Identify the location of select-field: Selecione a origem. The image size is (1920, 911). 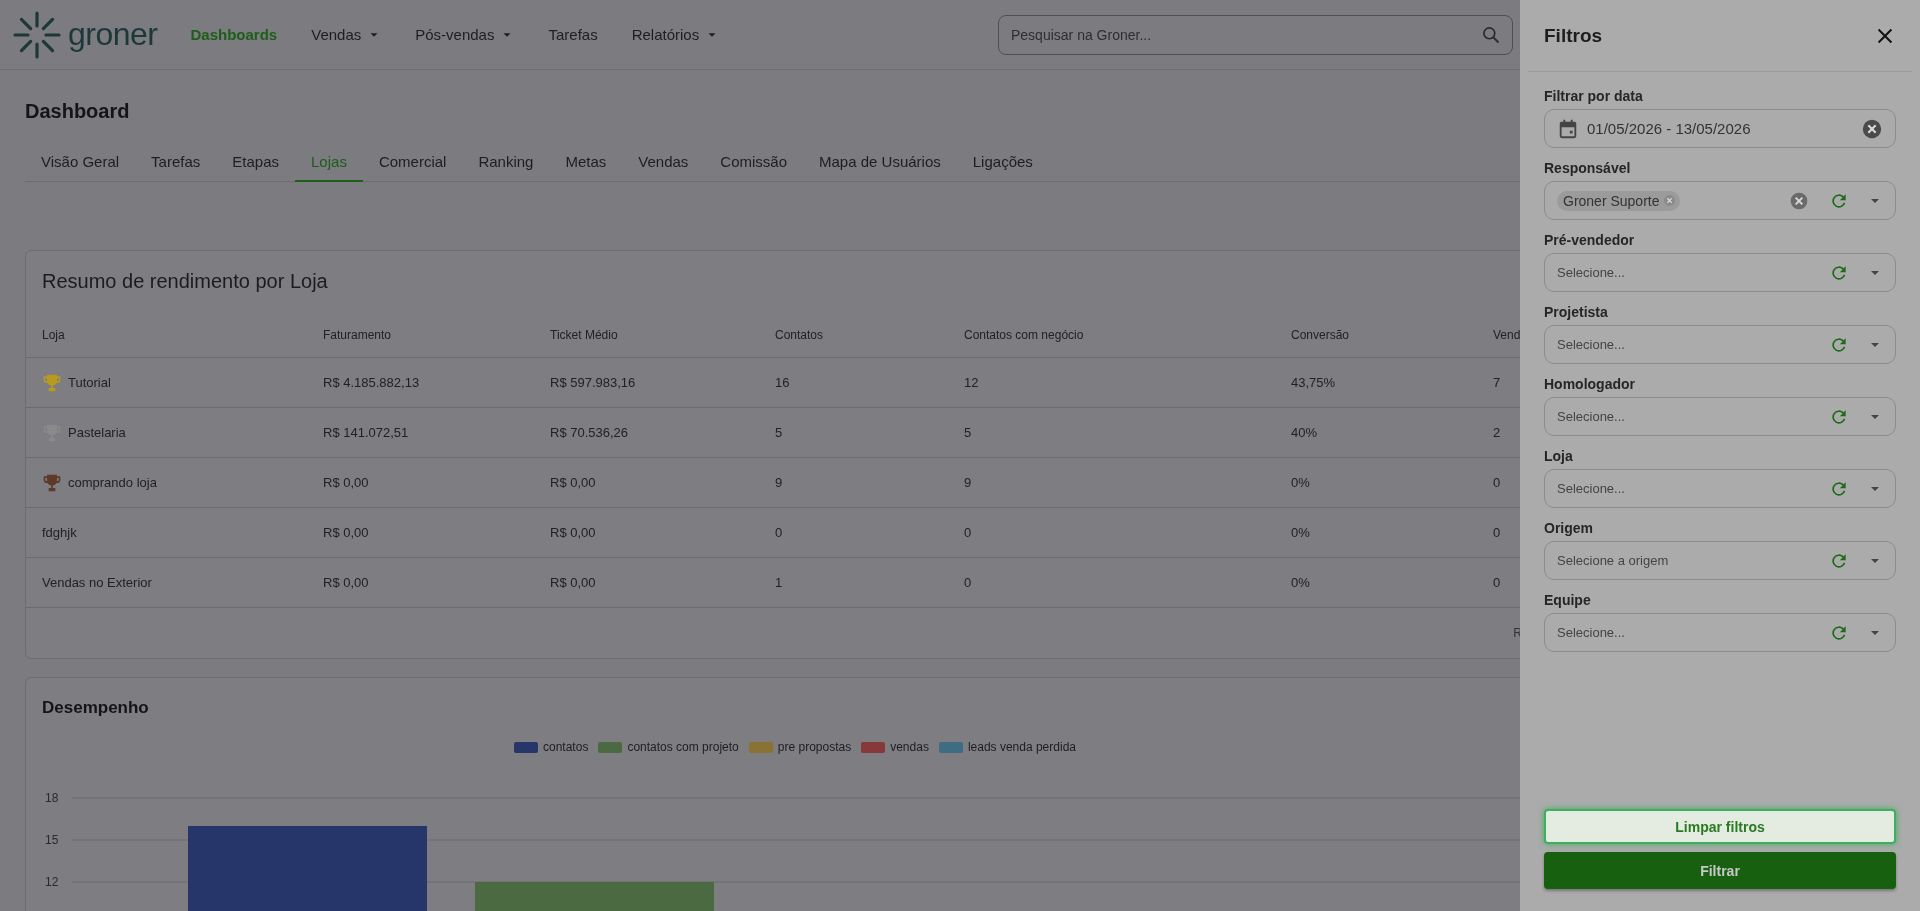
(1720, 560).